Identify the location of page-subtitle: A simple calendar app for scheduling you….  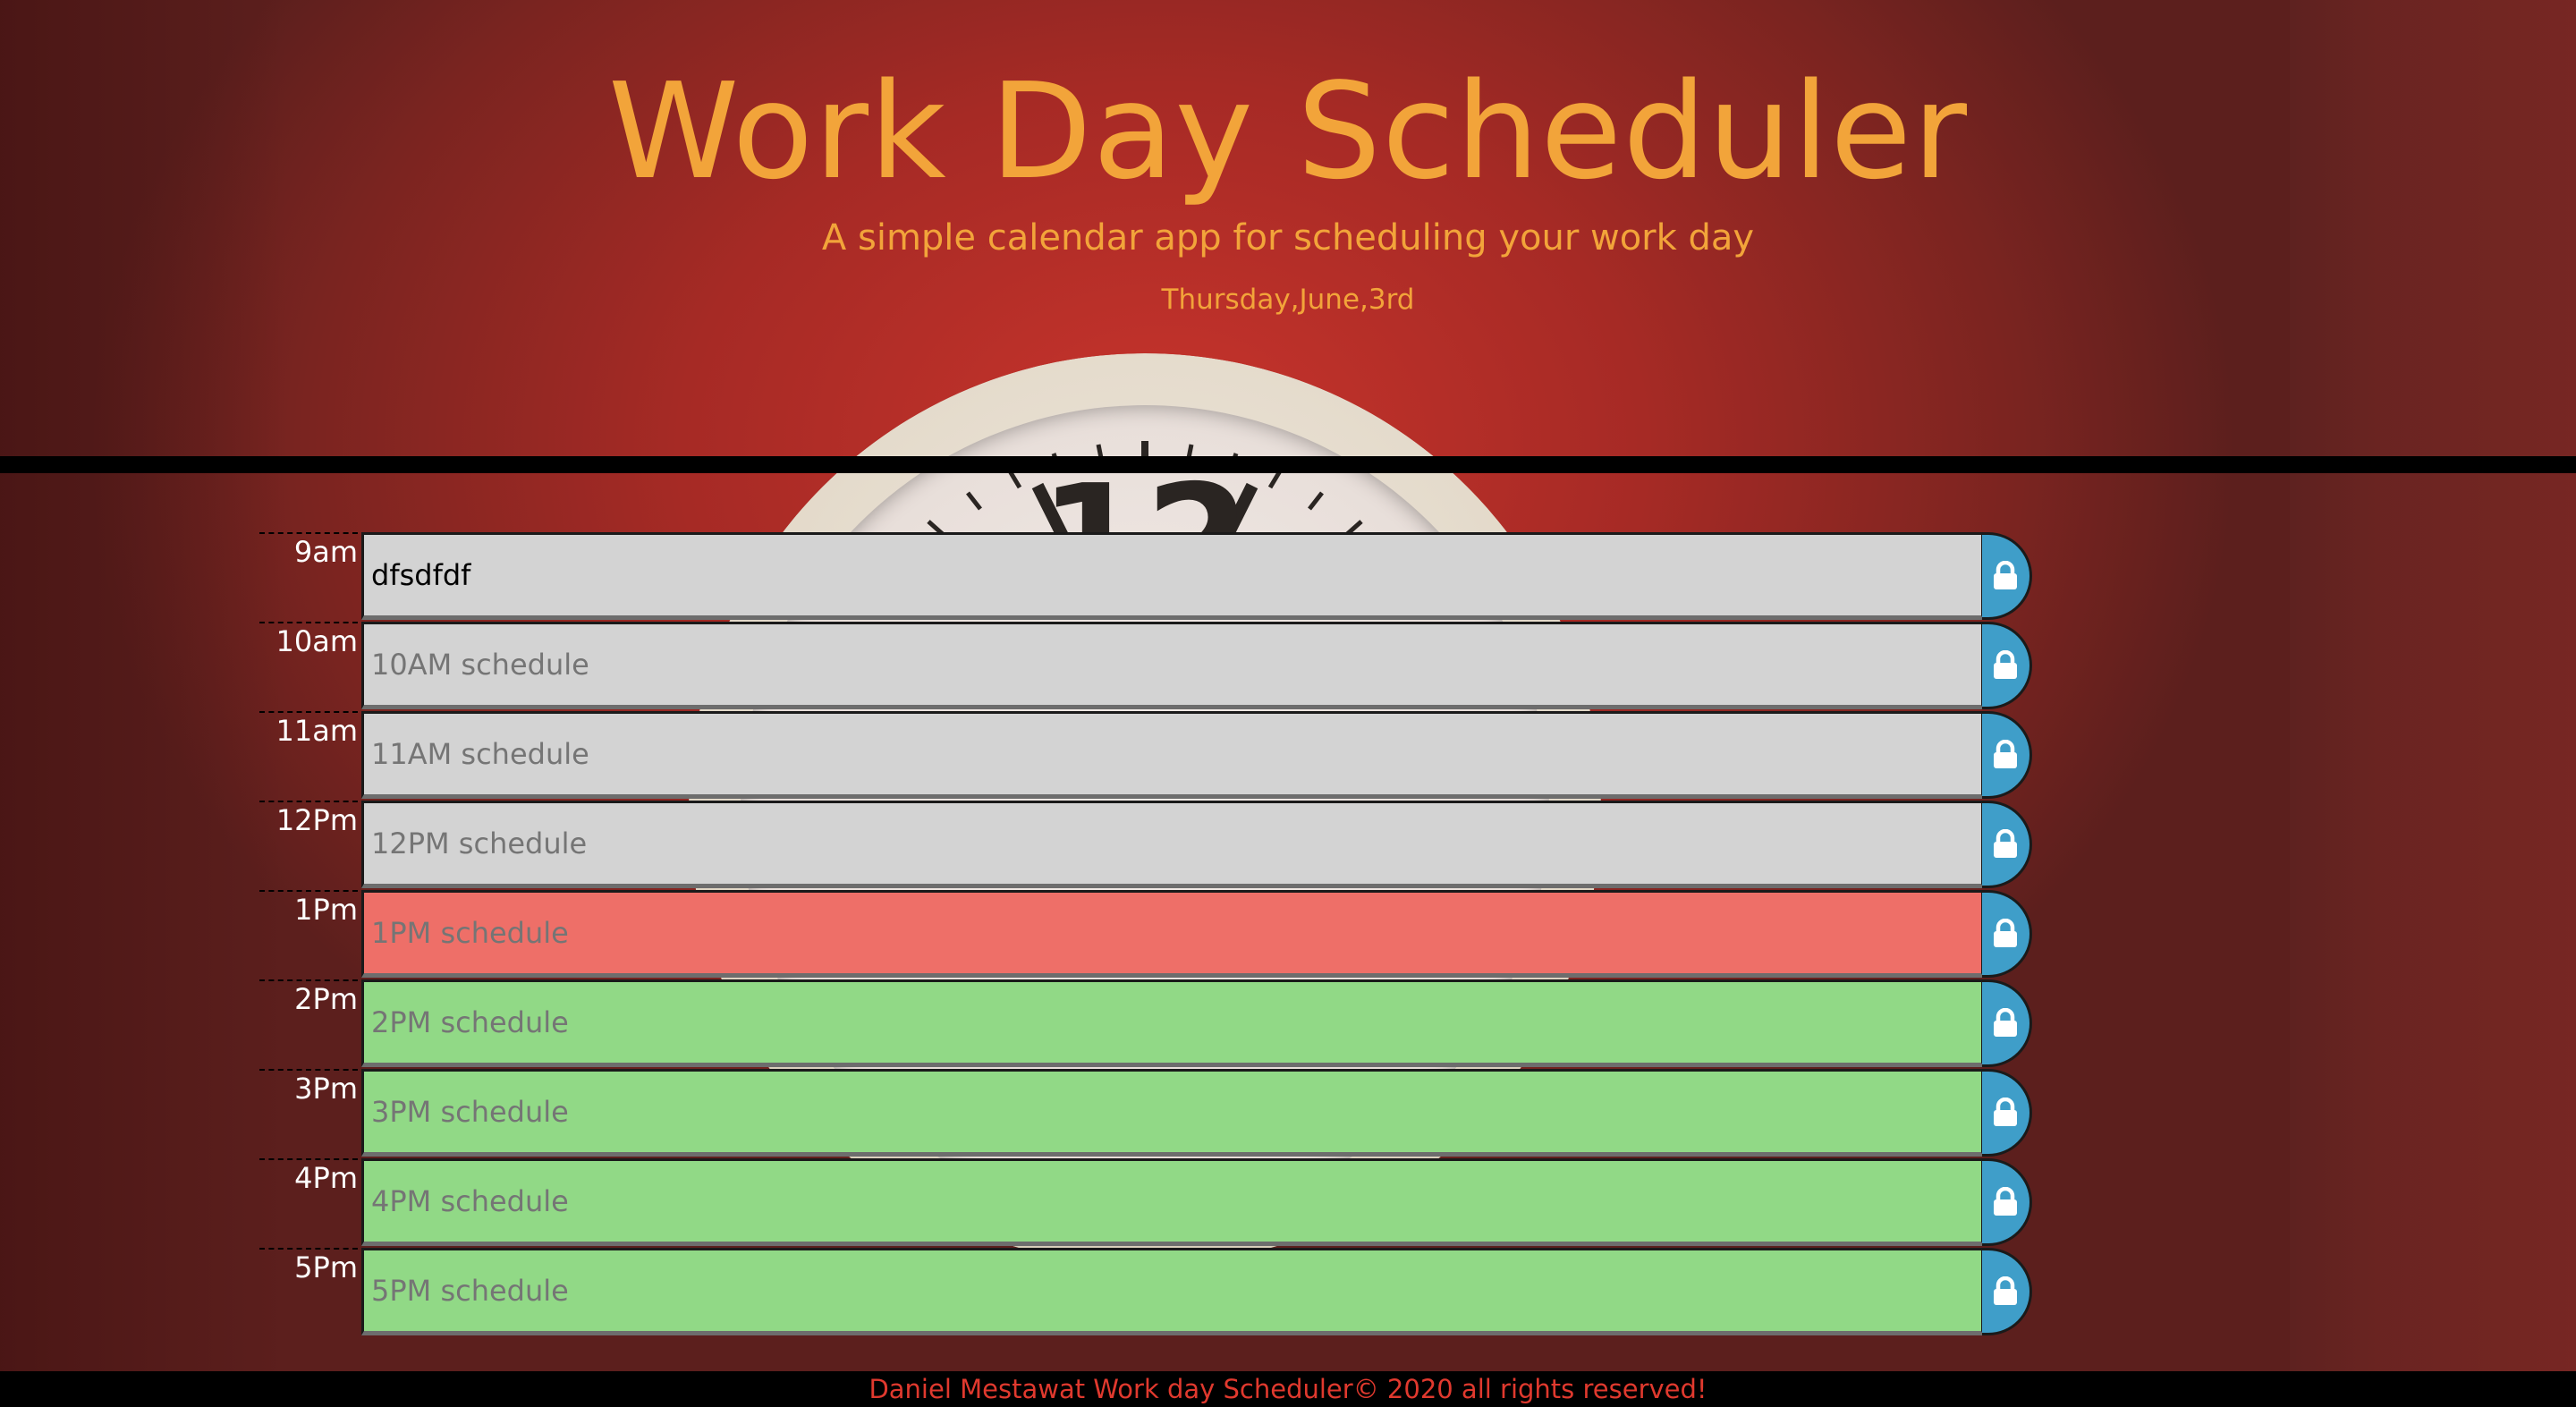
(1288, 238).